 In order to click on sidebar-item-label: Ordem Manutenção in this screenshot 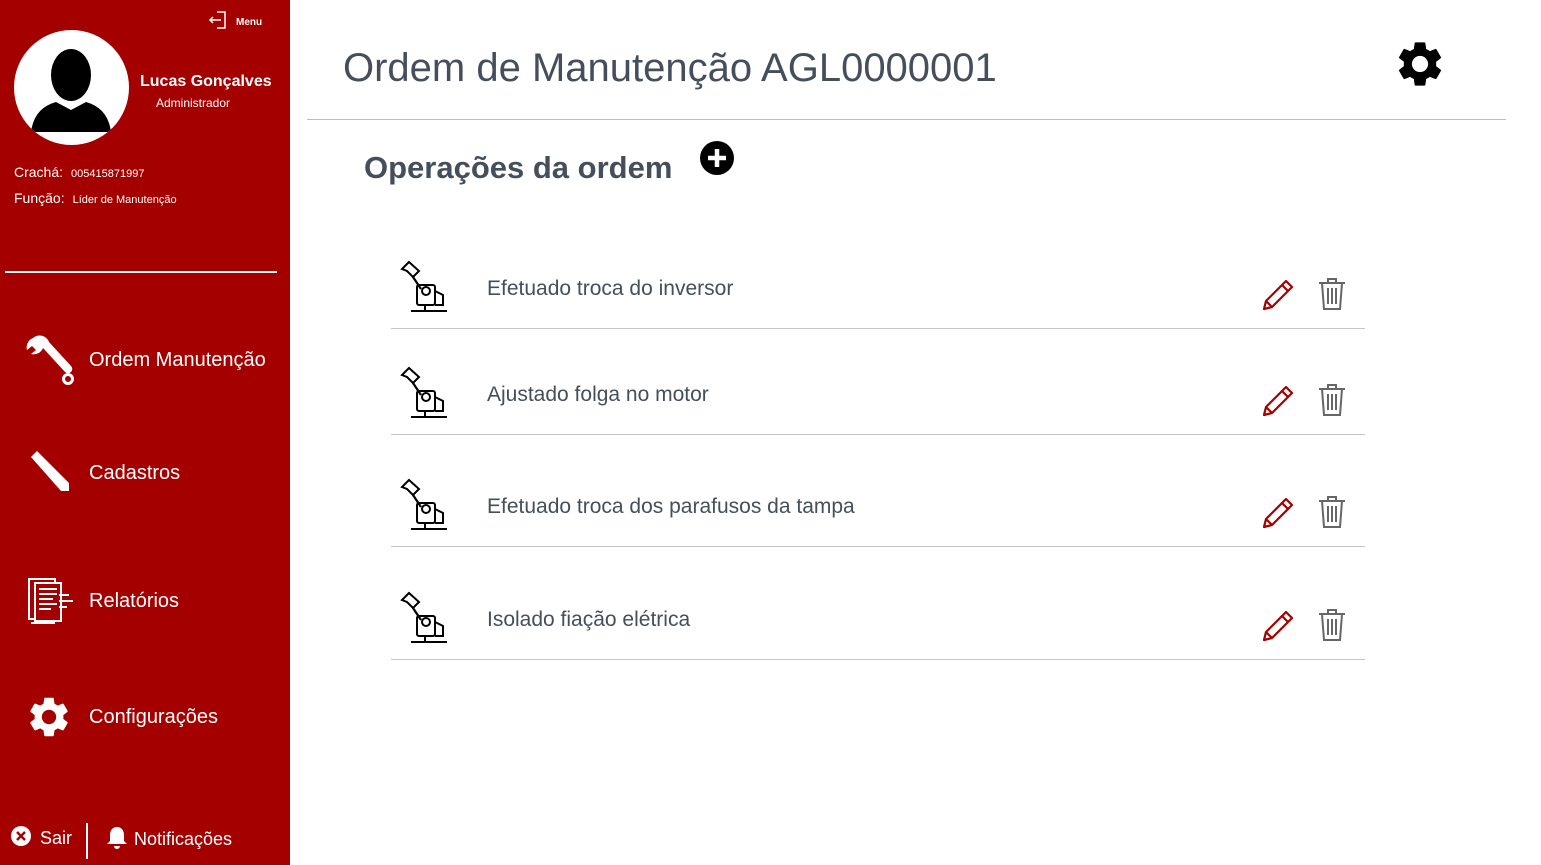, I will do `click(177, 359)`.